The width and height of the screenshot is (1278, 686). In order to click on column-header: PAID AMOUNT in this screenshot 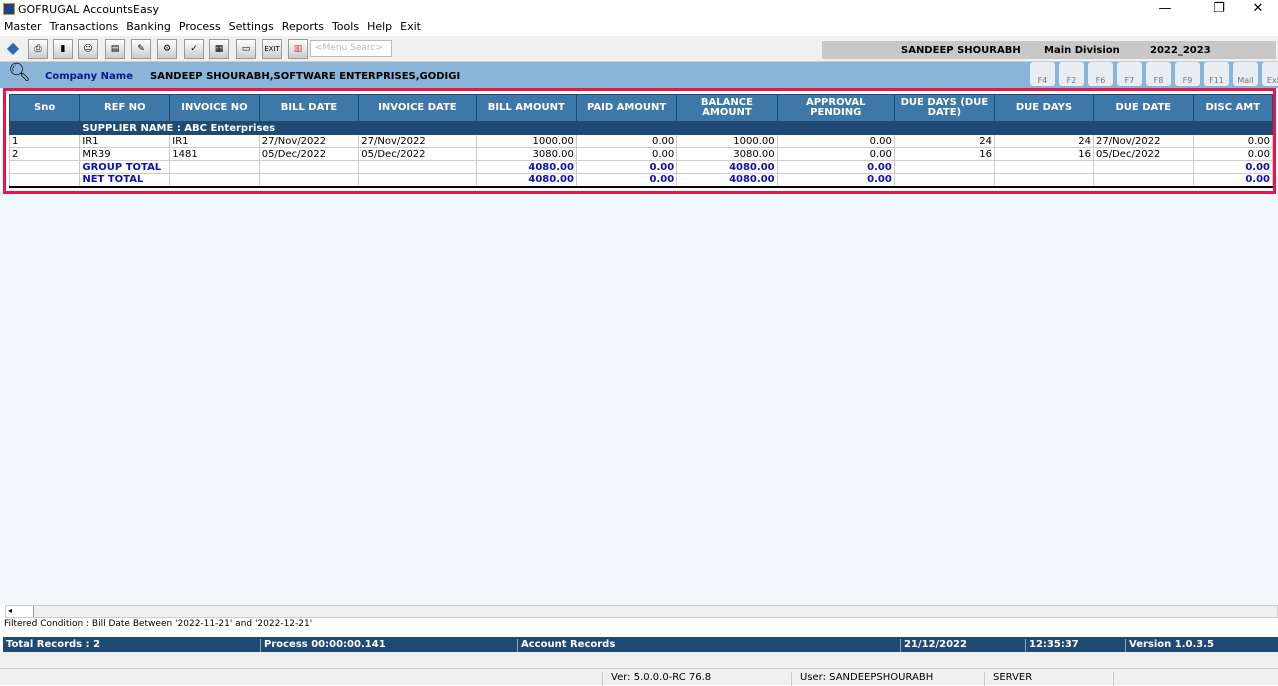, I will do `click(626, 108)`.